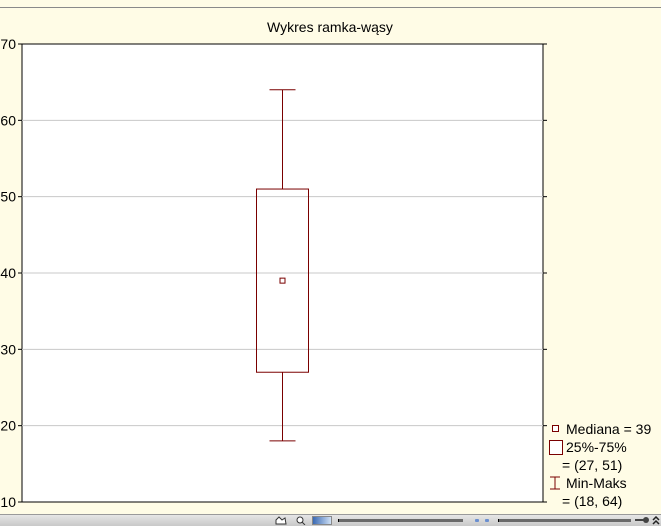  I want to click on legend-median-label: Mediana = 39, so click(609, 429).